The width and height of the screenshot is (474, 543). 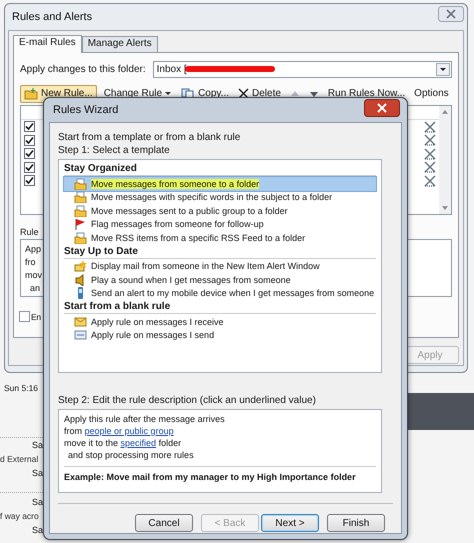 What do you see at coordinates (36, 317) in the screenshot?
I see `checkbox-label: En` at bounding box center [36, 317].